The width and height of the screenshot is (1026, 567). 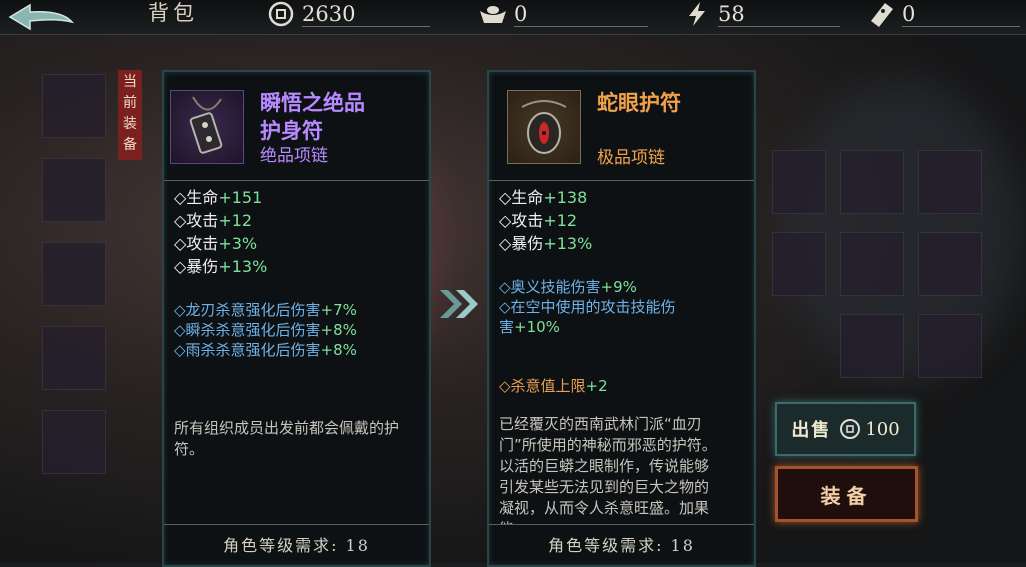 What do you see at coordinates (537, 327) in the screenshot?
I see `skill-value: +10%` at bounding box center [537, 327].